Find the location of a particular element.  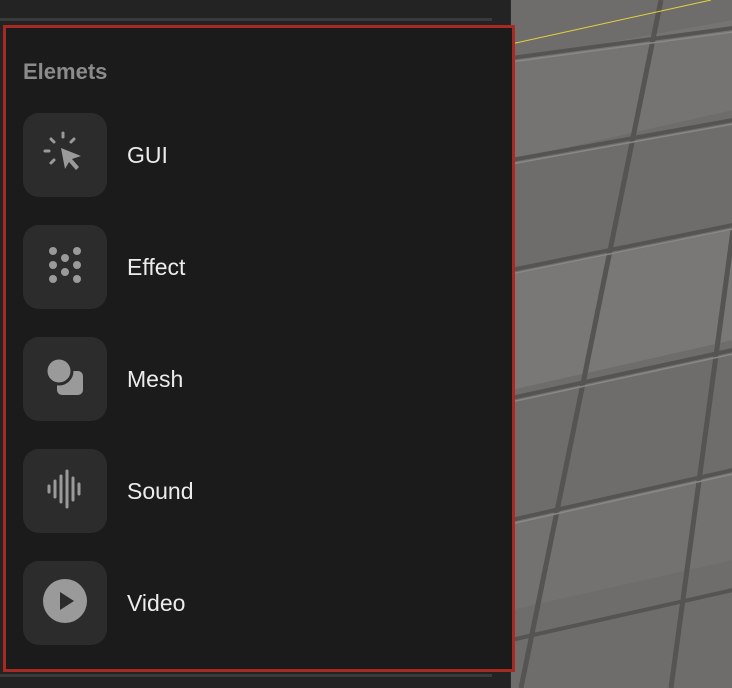

element-label: Sound is located at coordinates (160, 490).